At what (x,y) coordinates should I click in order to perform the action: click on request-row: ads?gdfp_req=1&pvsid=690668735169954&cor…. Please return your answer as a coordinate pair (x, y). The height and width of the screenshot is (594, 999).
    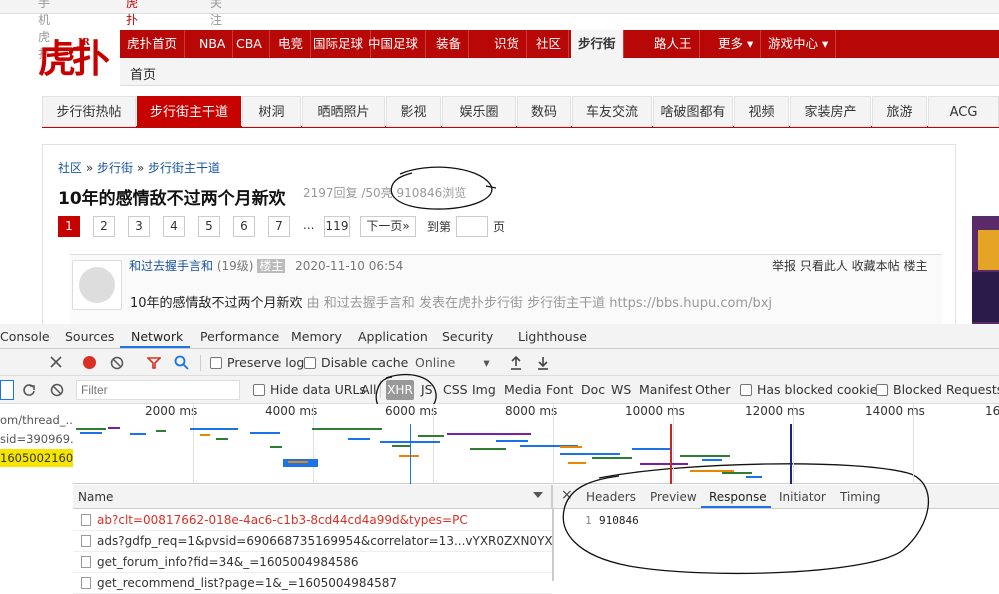
    Looking at the image, I should click on (312, 541).